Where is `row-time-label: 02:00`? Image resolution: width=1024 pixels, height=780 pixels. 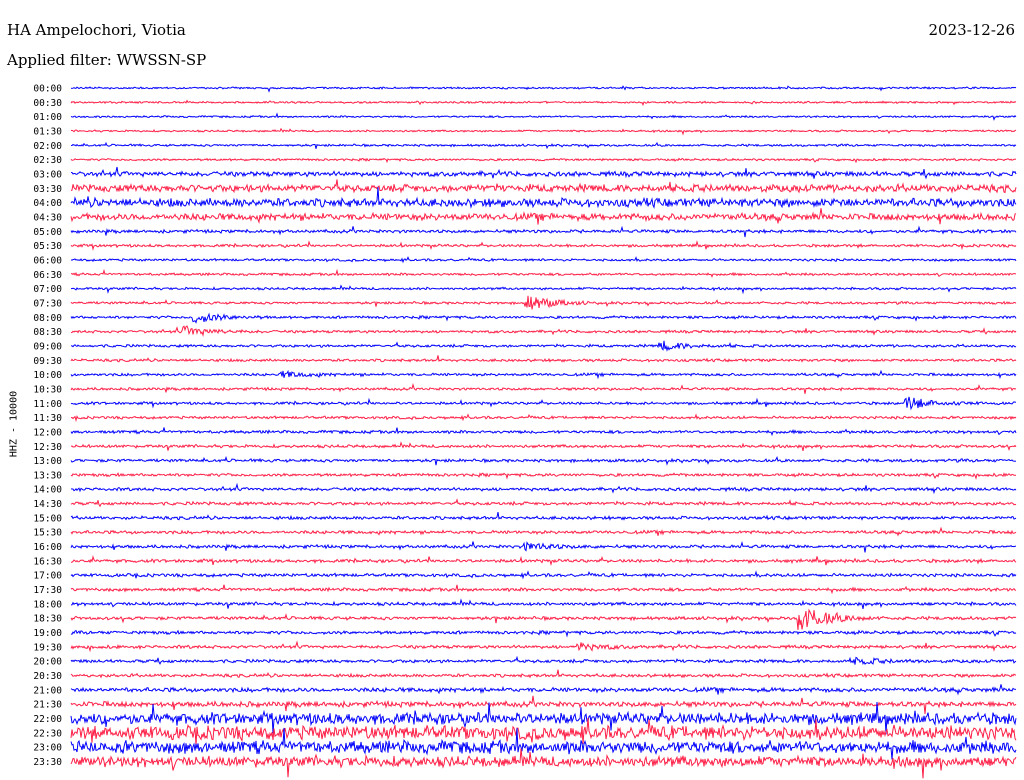 row-time-label: 02:00 is located at coordinates (47, 146).